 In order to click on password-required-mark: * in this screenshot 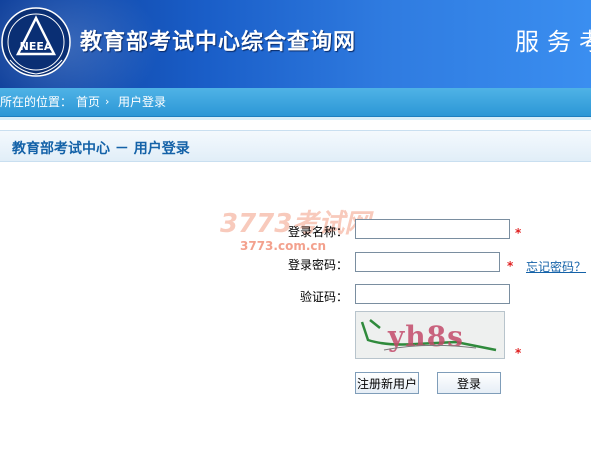, I will do `click(510, 266)`.